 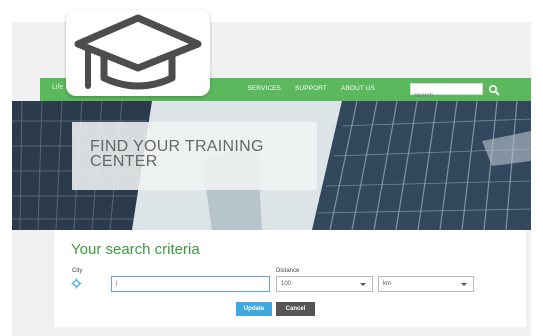 What do you see at coordinates (254, 309) in the screenshot?
I see `update-button: Update` at bounding box center [254, 309].